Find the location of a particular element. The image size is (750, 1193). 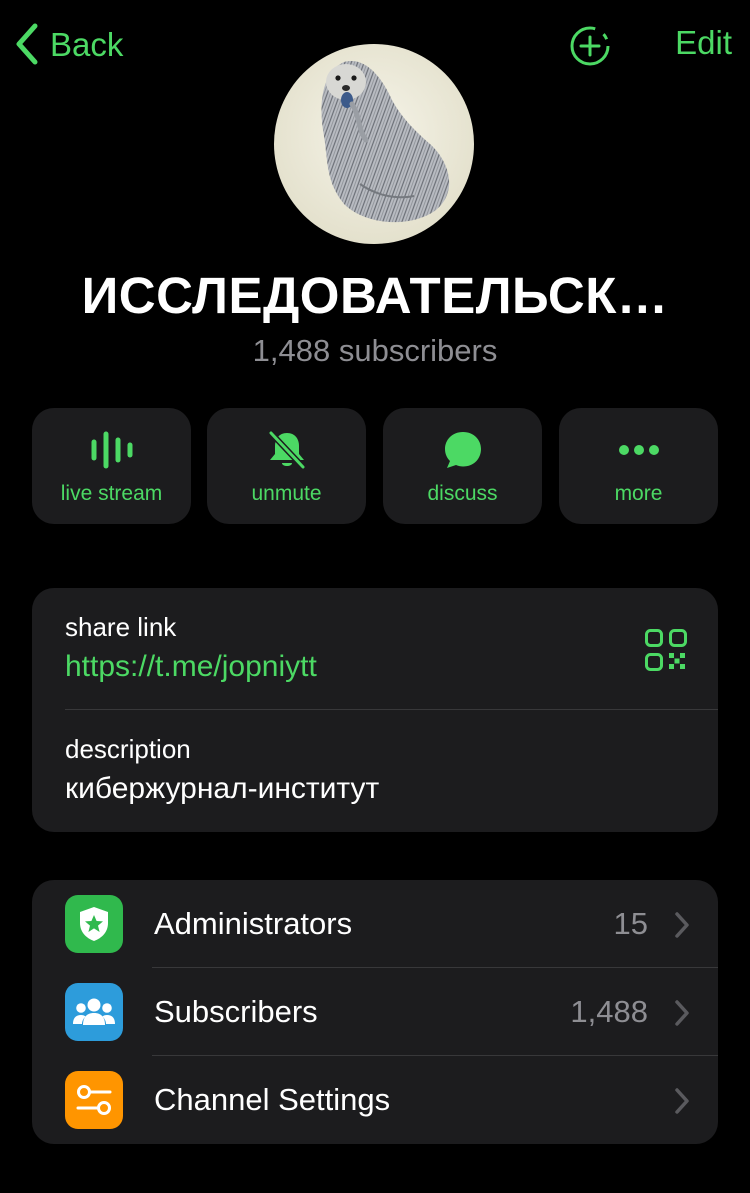

subscribers-count: 1,488 is located at coordinates (609, 1011).